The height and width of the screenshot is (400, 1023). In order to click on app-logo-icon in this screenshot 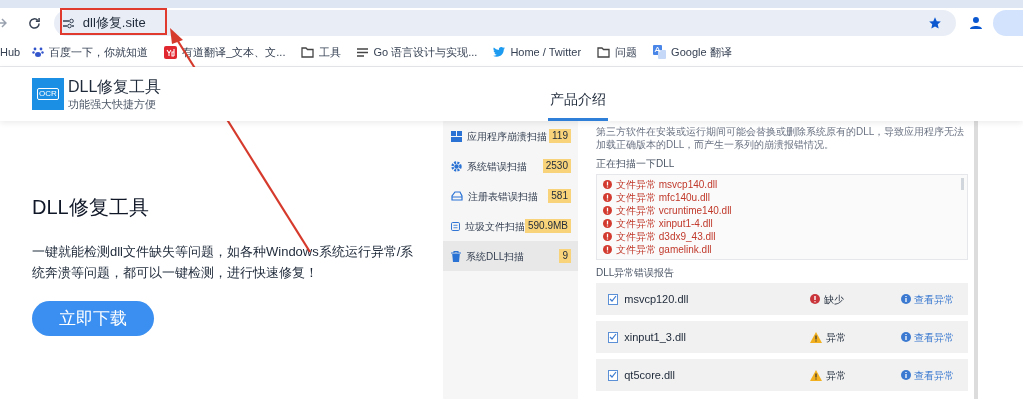, I will do `click(171, 52)`.